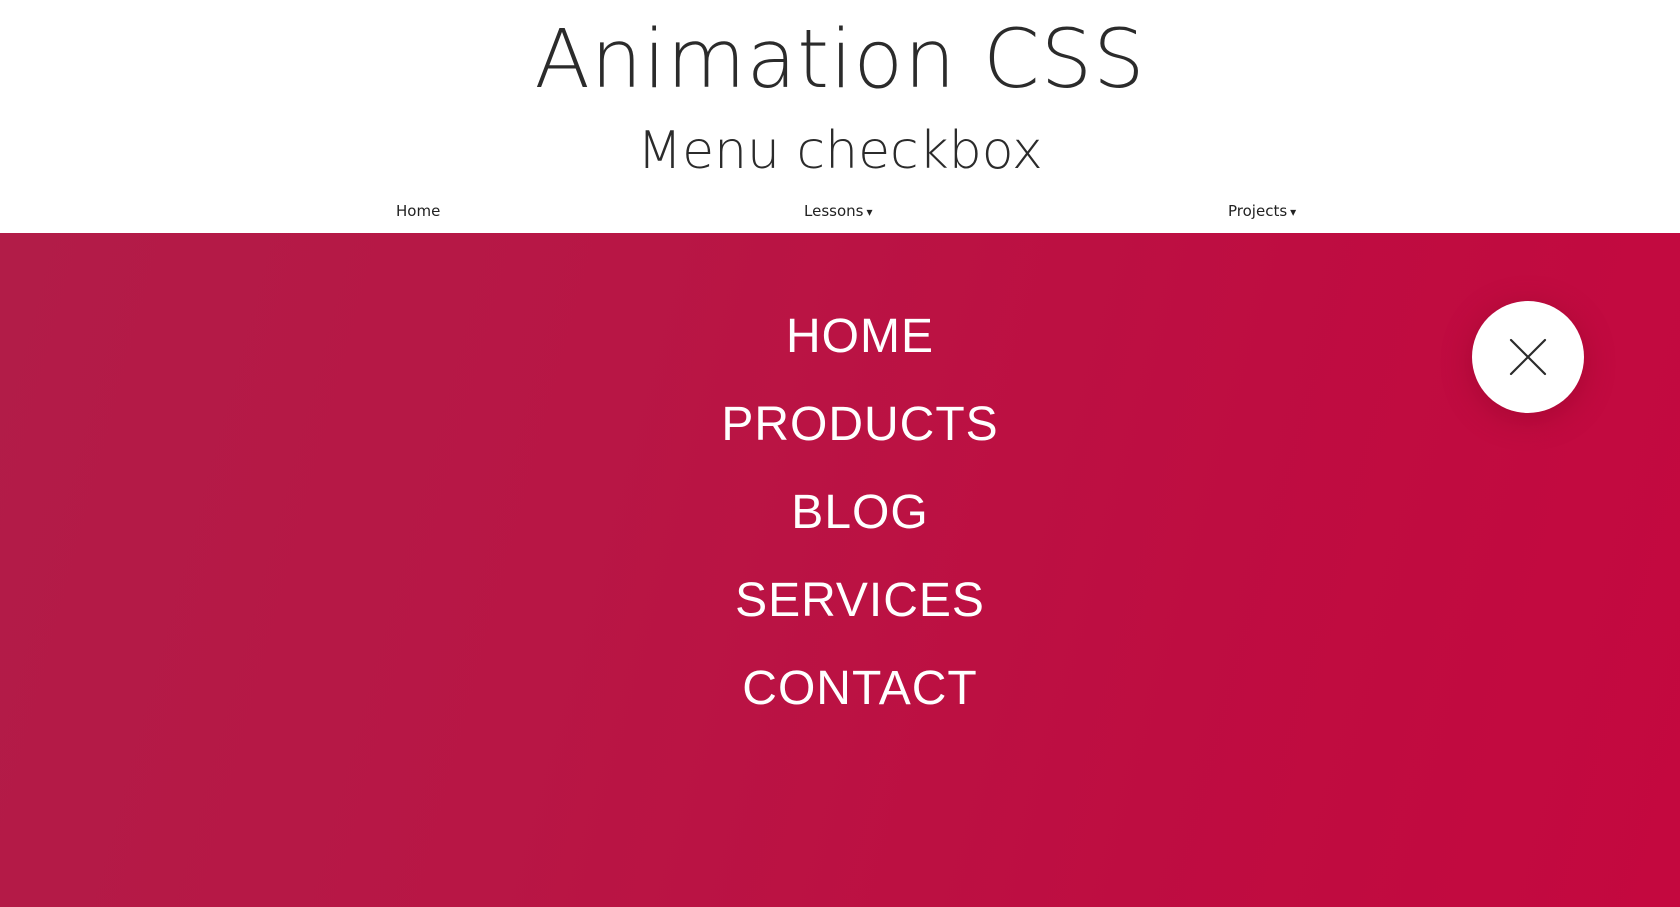 The width and height of the screenshot is (1680, 907). What do you see at coordinates (840, 60) in the screenshot?
I see `page-title: Animation CSS` at bounding box center [840, 60].